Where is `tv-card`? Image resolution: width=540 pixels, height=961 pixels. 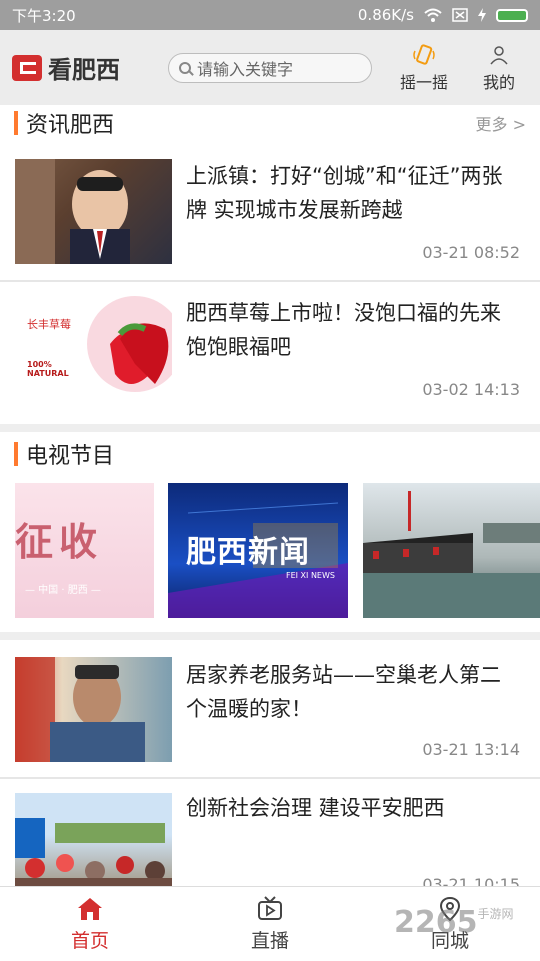 tv-card is located at coordinates (451, 550).